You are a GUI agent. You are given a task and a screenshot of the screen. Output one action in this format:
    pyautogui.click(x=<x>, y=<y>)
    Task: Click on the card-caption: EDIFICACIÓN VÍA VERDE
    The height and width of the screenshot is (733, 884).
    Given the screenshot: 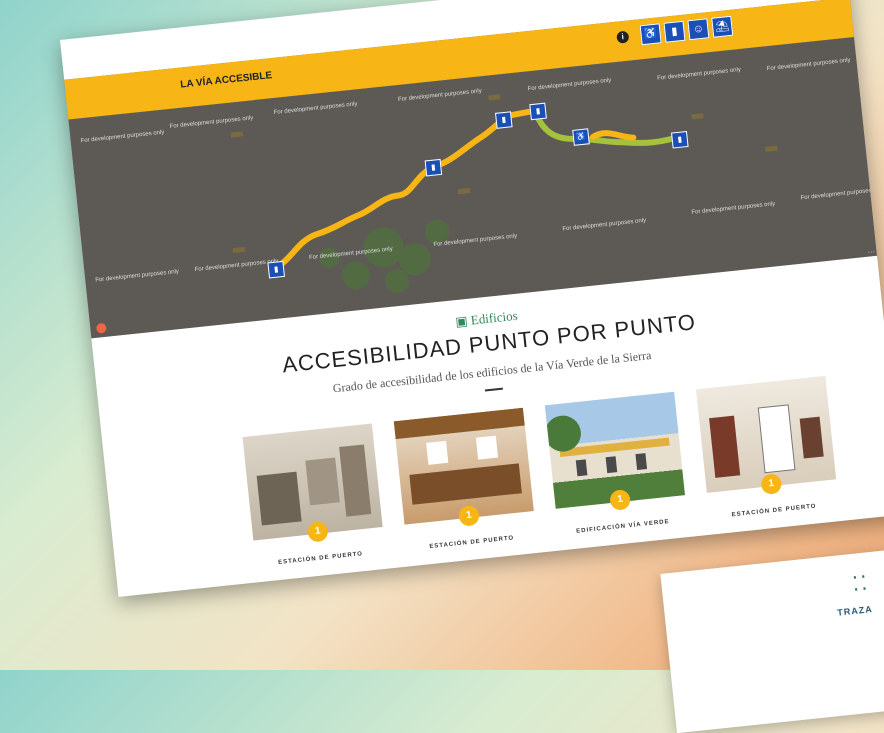 What is the action you would take?
    pyautogui.click(x=623, y=526)
    